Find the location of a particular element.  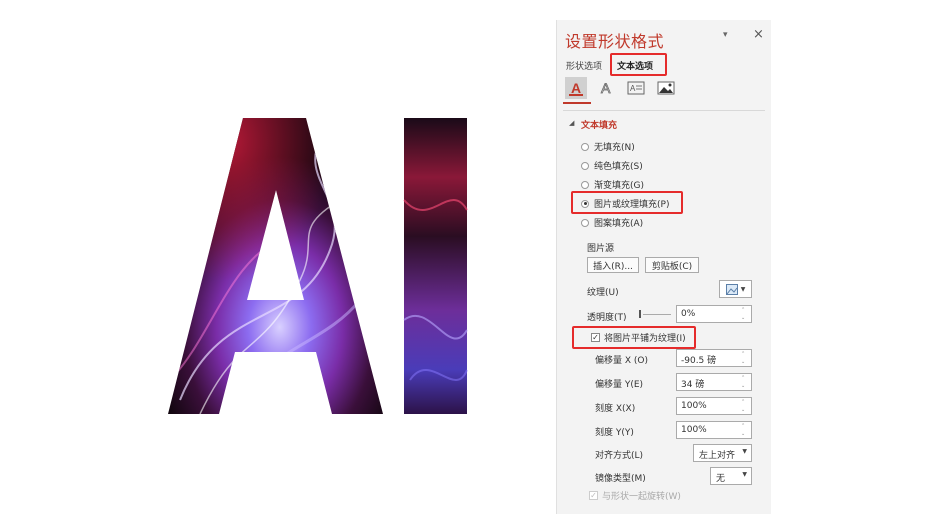

rotate-with-shape-checkbox: ✓ 与形状一起旋转(W) is located at coordinates (635, 495).